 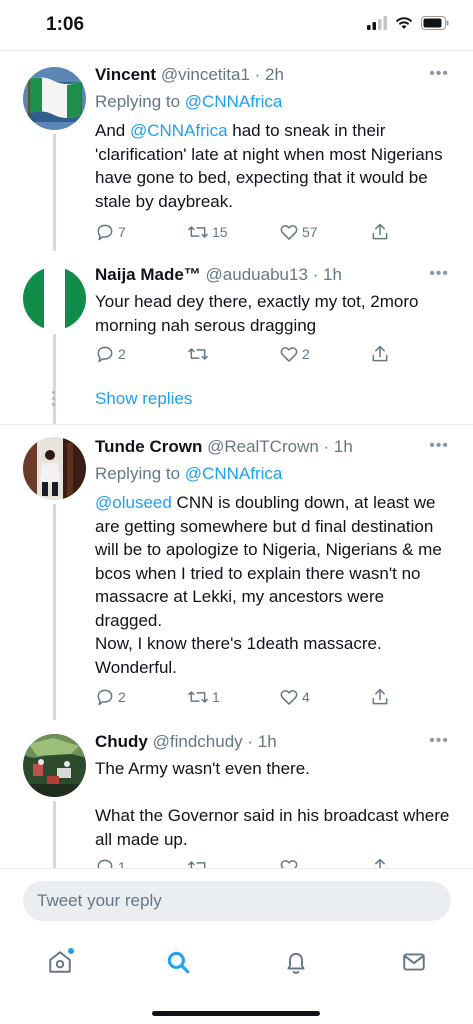 What do you see at coordinates (179, 130) in the screenshot?
I see `mention-link: @CNNAfrica` at bounding box center [179, 130].